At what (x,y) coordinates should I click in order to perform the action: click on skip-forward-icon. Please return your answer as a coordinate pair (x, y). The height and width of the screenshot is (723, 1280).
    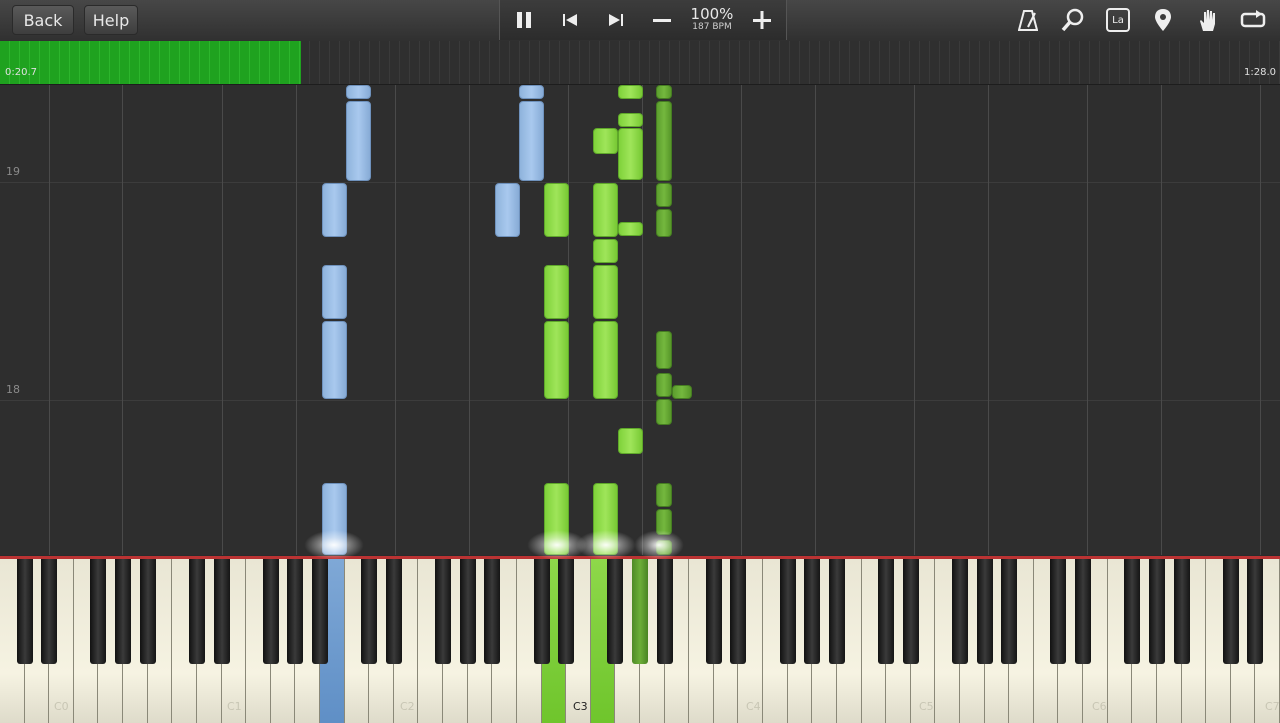
    Looking at the image, I should click on (616, 20).